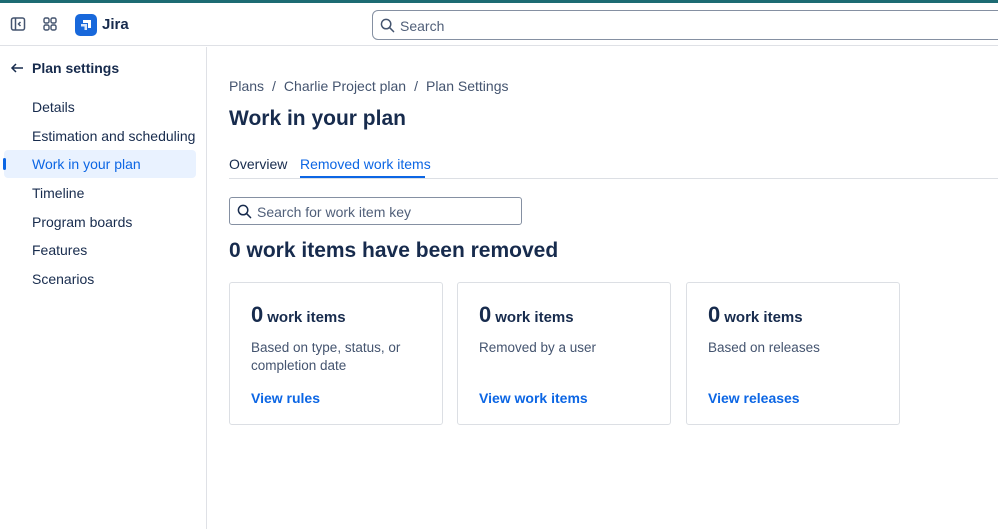 Image resolution: width=998 pixels, height=529 pixels. I want to click on view-work-items-link: View work items, so click(533, 398).